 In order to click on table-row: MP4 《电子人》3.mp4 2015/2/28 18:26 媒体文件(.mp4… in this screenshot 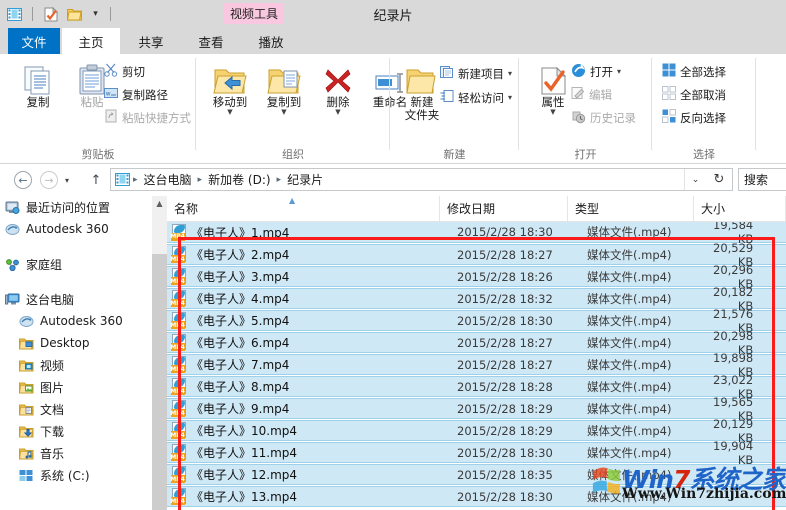, I will do `click(476, 277)`.